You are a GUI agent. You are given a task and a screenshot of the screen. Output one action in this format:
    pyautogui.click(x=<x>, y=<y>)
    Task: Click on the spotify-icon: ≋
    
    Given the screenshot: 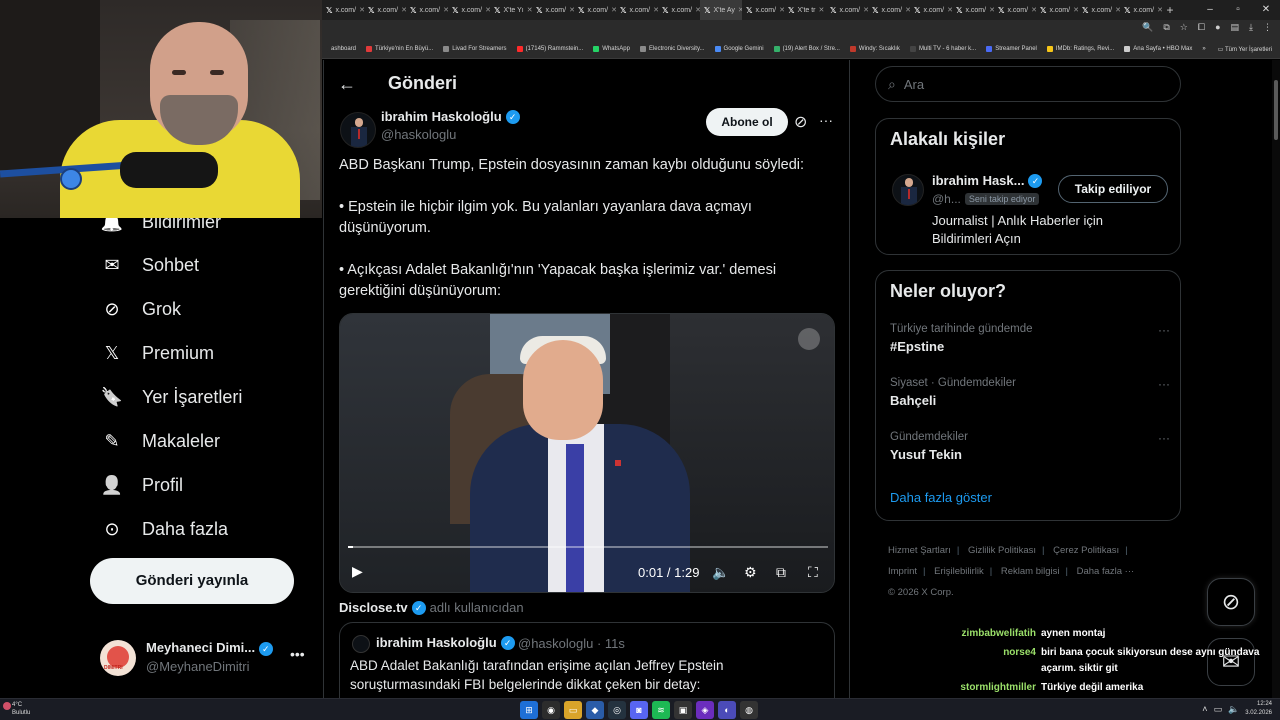 What is the action you would take?
    pyautogui.click(x=661, y=710)
    